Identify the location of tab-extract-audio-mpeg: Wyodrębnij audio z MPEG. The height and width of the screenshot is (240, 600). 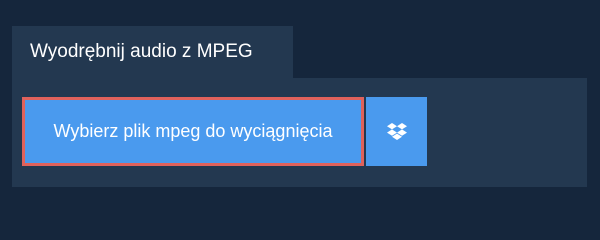
(152, 52).